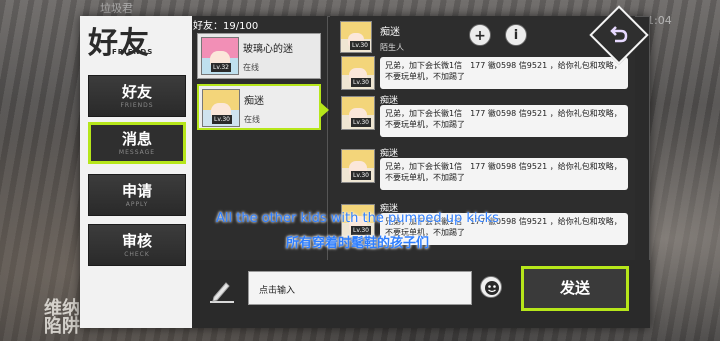 The width and height of the screenshot is (720, 341). I want to click on nav-button-check: 审核 CHECK, so click(137, 245).